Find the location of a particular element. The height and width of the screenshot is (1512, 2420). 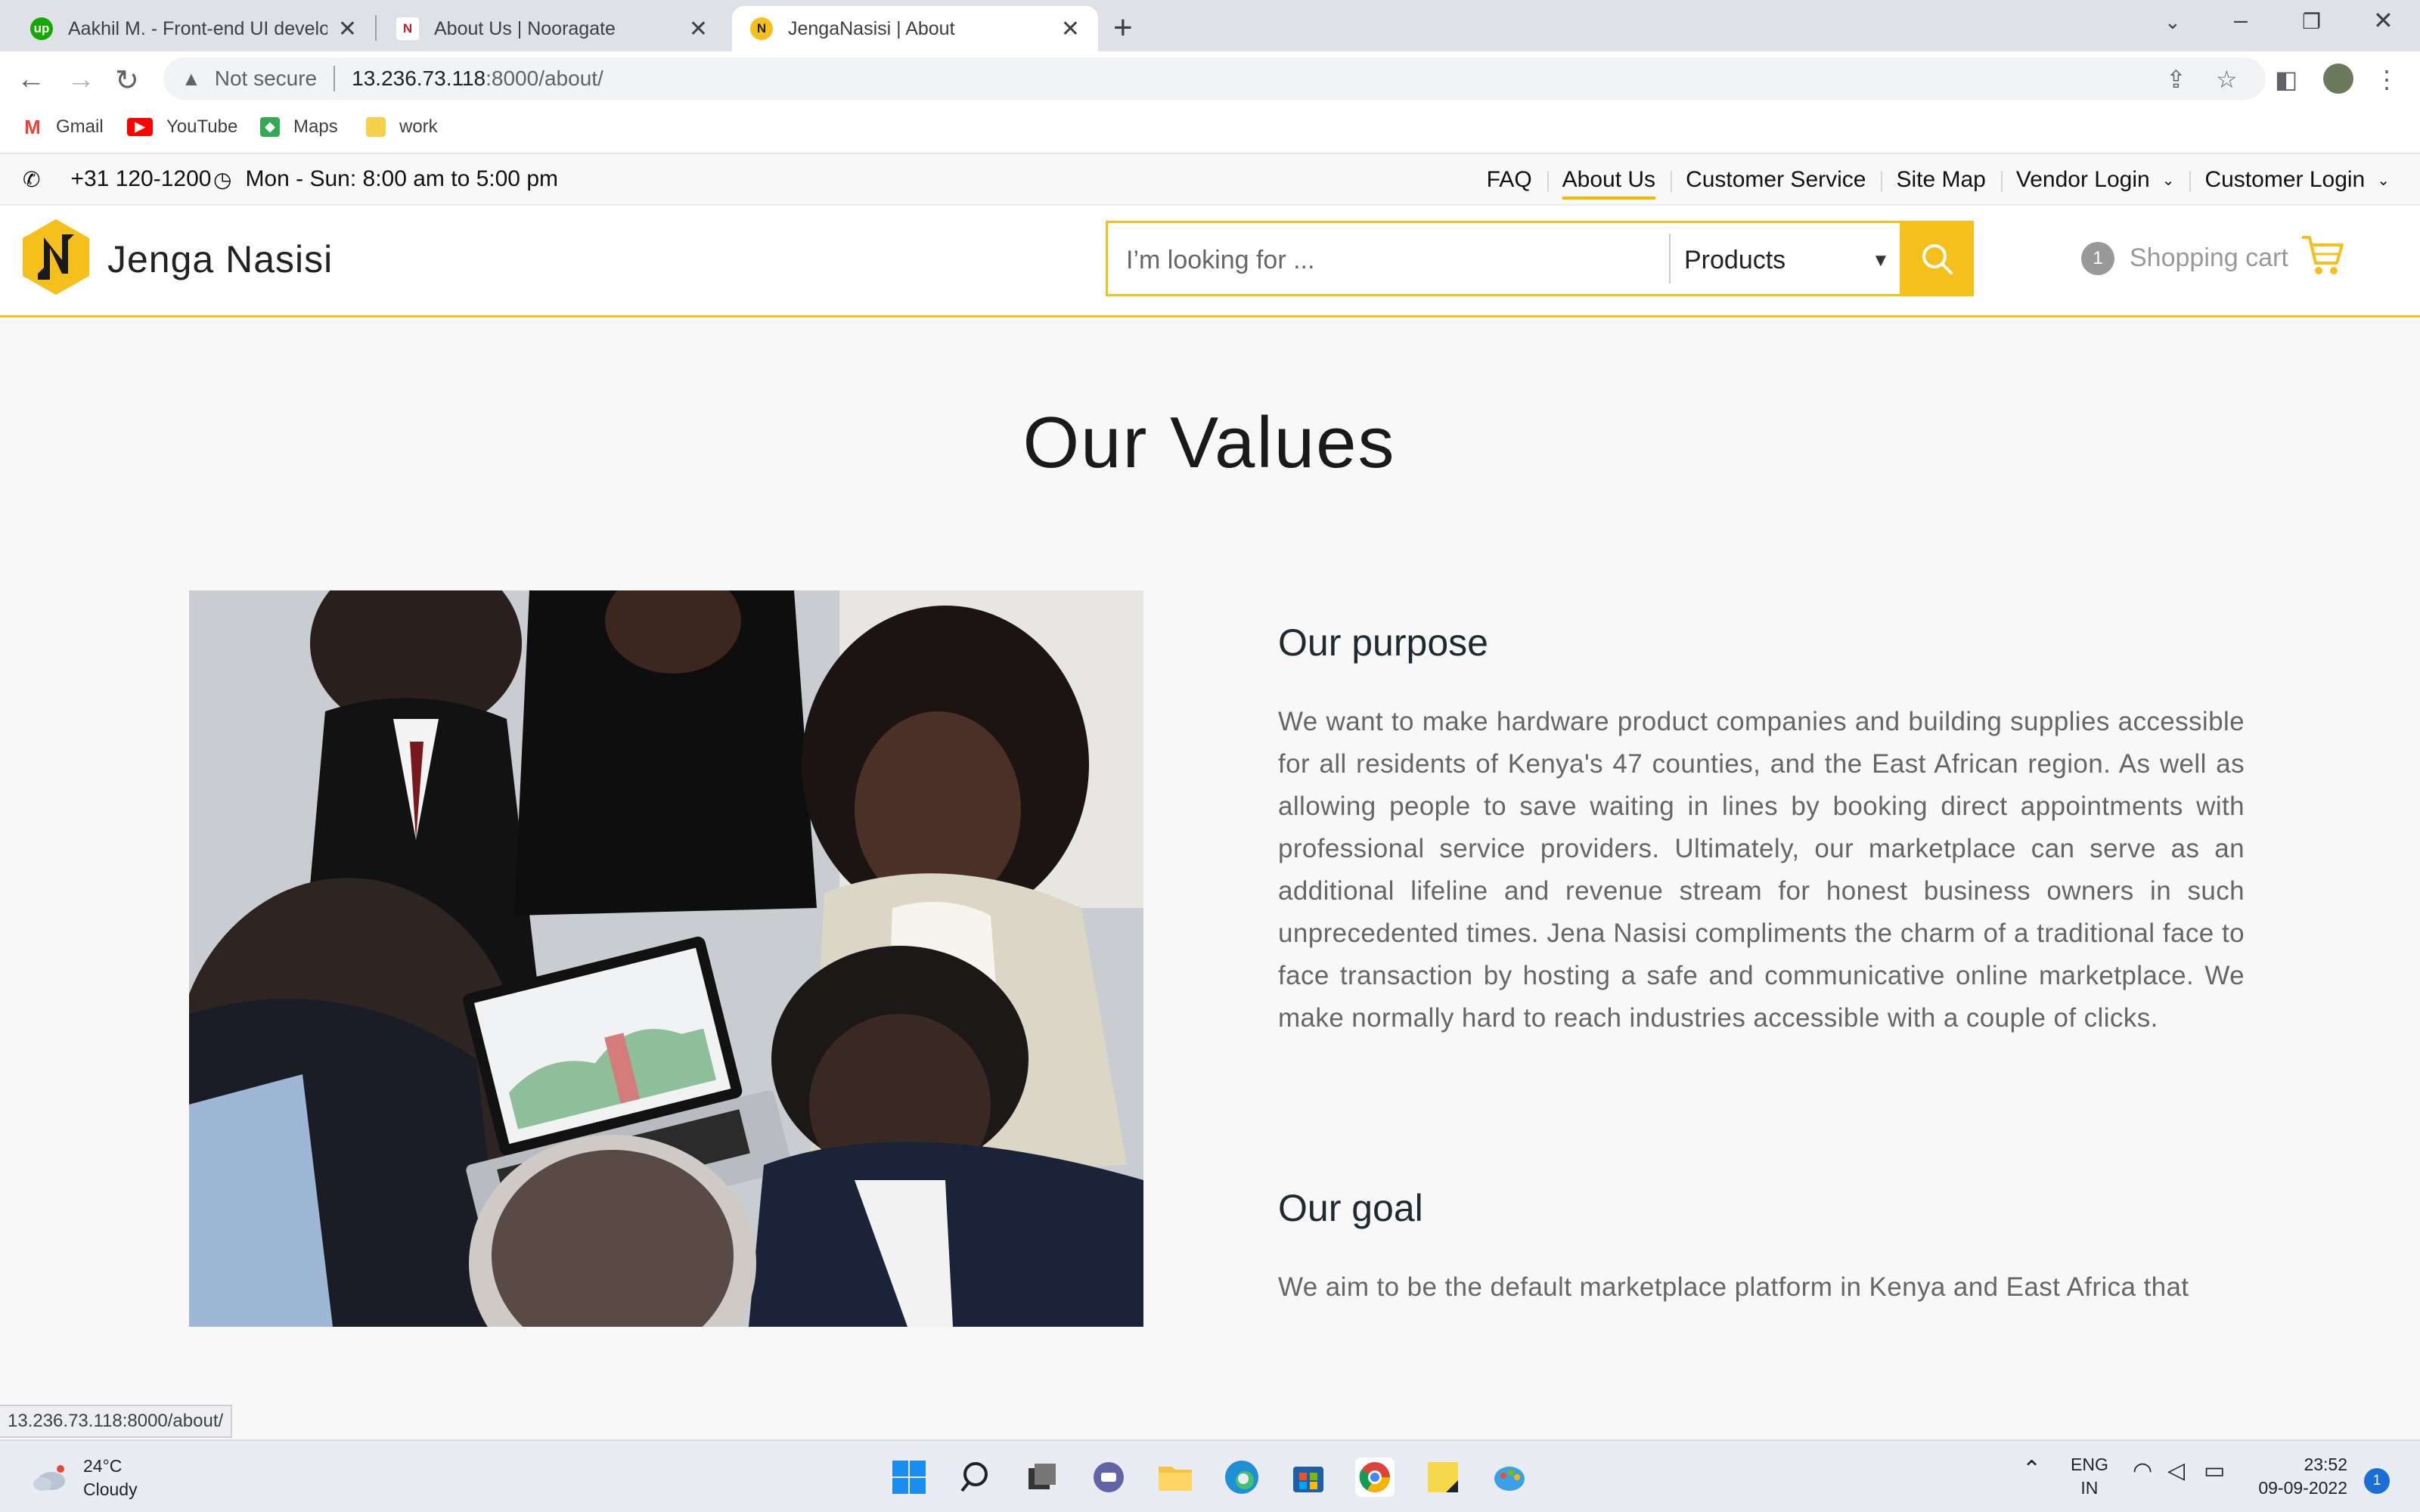

bookmark-gmail: M Gmail is located at coordinates (64, 127).